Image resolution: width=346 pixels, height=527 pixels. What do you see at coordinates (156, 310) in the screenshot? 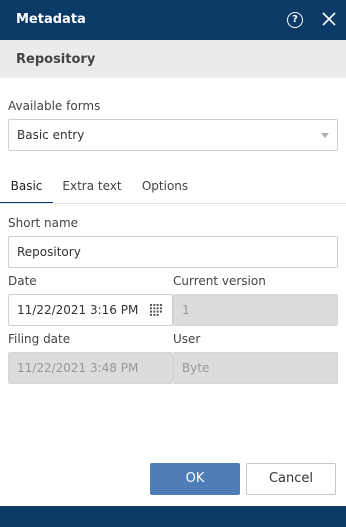
I see `calendar-icon` at bounding box center [156, 310].